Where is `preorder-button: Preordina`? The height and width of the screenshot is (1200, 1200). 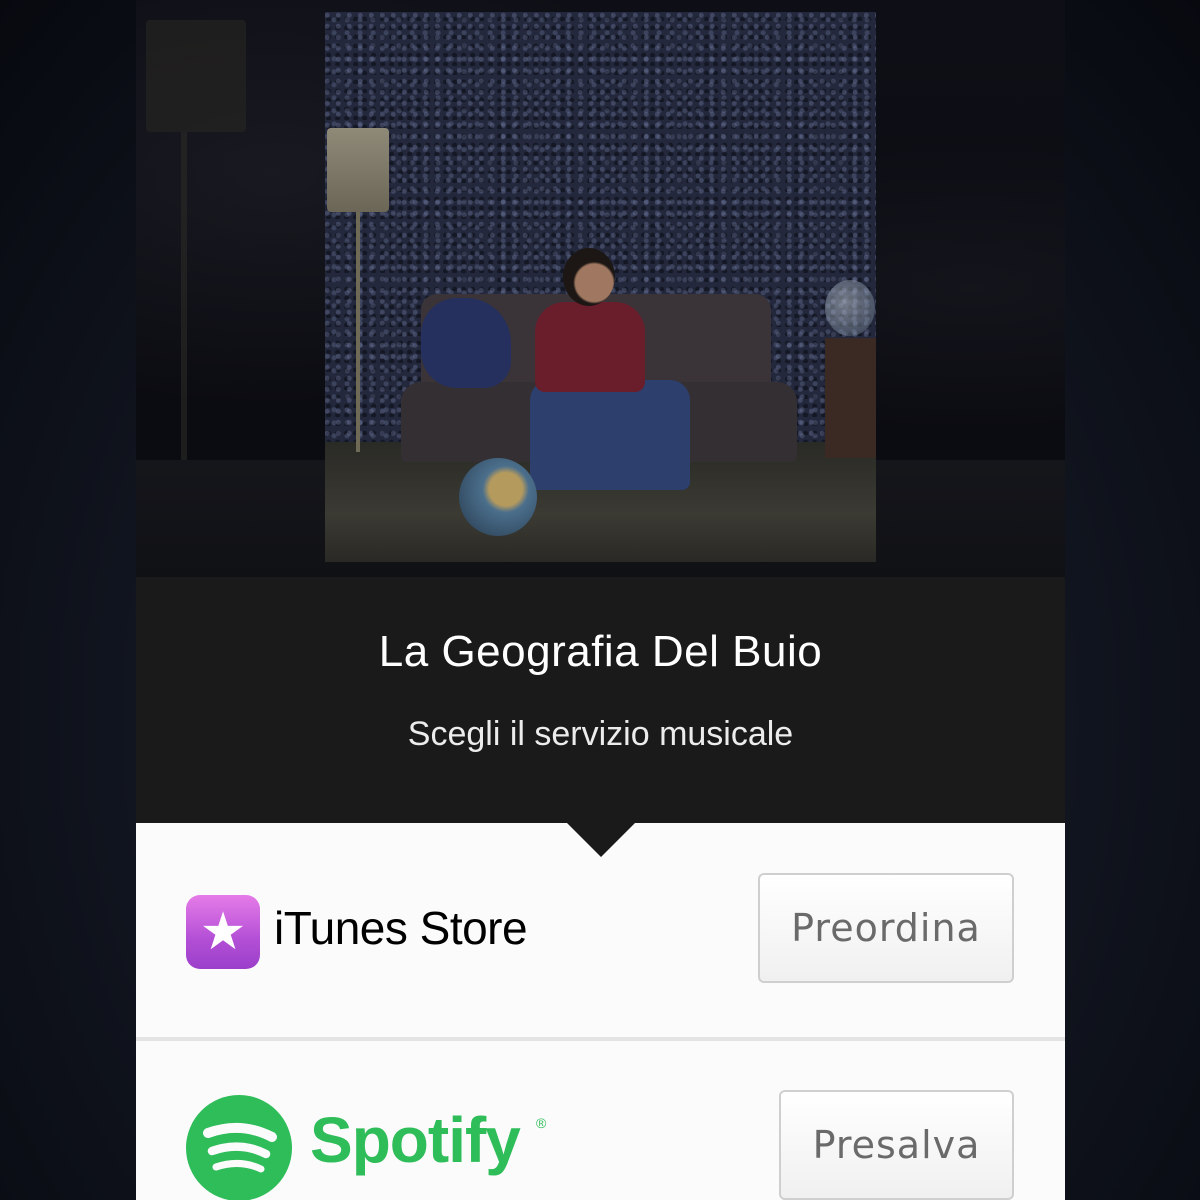
preorder-button: Preordina is located at coordinates (886, 928).